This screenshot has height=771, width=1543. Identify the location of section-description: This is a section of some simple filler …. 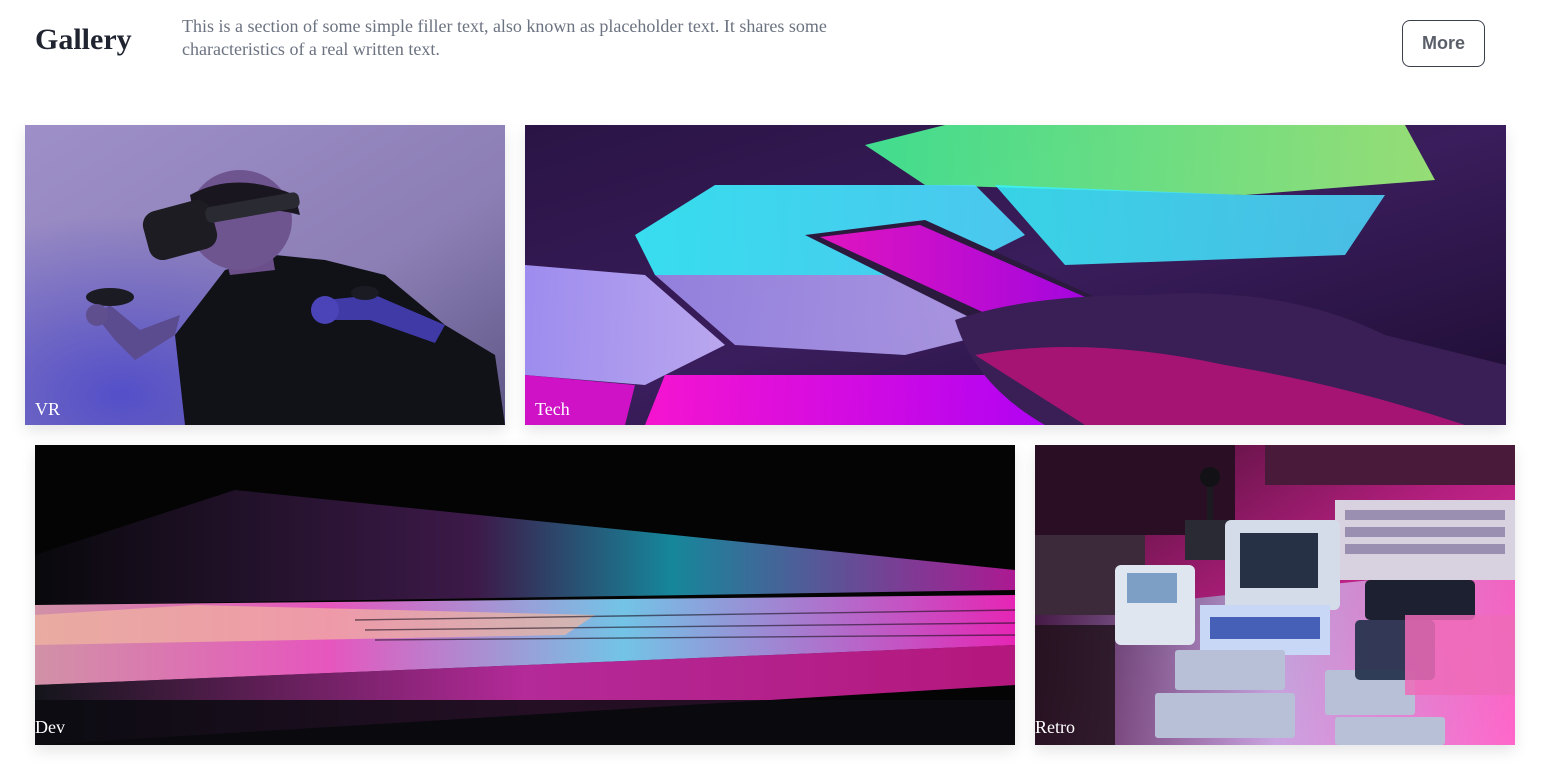
(504, 37).